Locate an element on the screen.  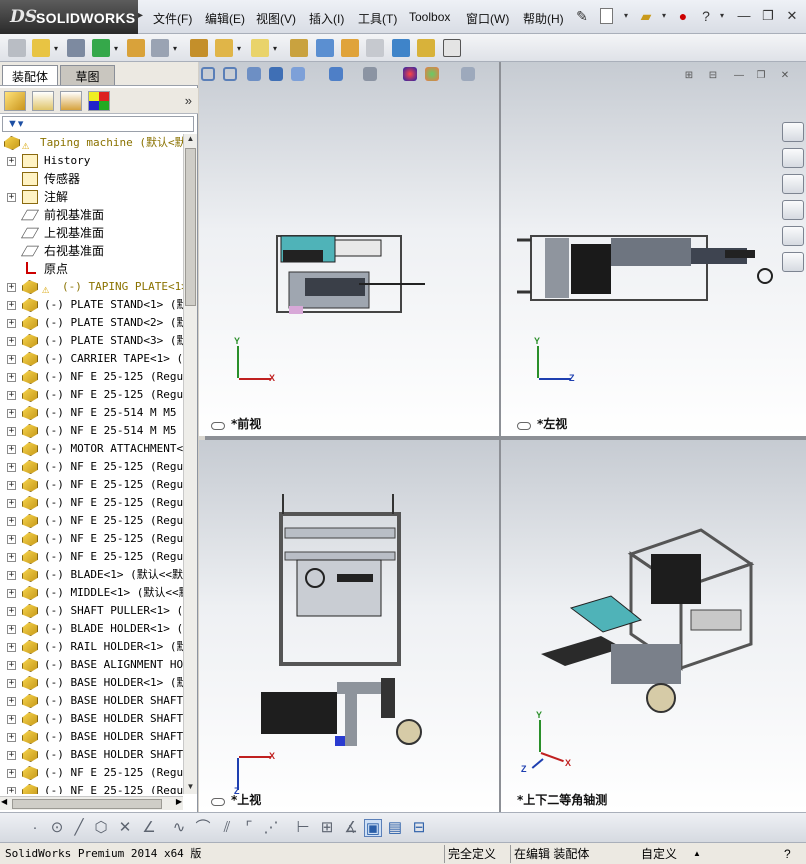
logo-menu-arrow-icon: ▸ is located at coordinates (140, 15).